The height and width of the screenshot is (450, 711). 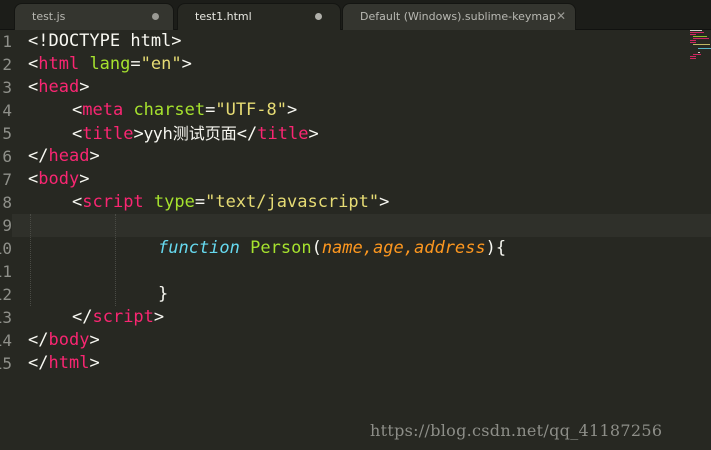 I want to click on code-line-7: <body>, so click(x=58, y=179).